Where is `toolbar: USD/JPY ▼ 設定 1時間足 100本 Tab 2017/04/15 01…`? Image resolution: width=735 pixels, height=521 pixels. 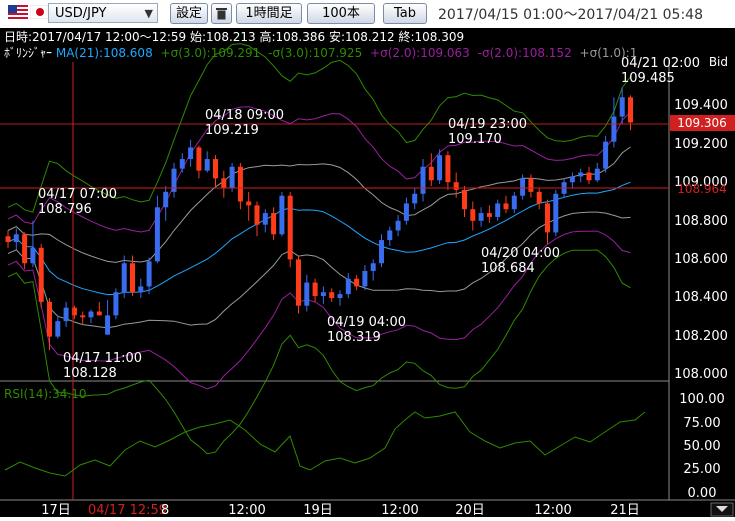 toolbar: USD/JPY ▼ 設定 1時間足 100本 Tab 2017/04/15 01… is located at coordinates (367, 14).